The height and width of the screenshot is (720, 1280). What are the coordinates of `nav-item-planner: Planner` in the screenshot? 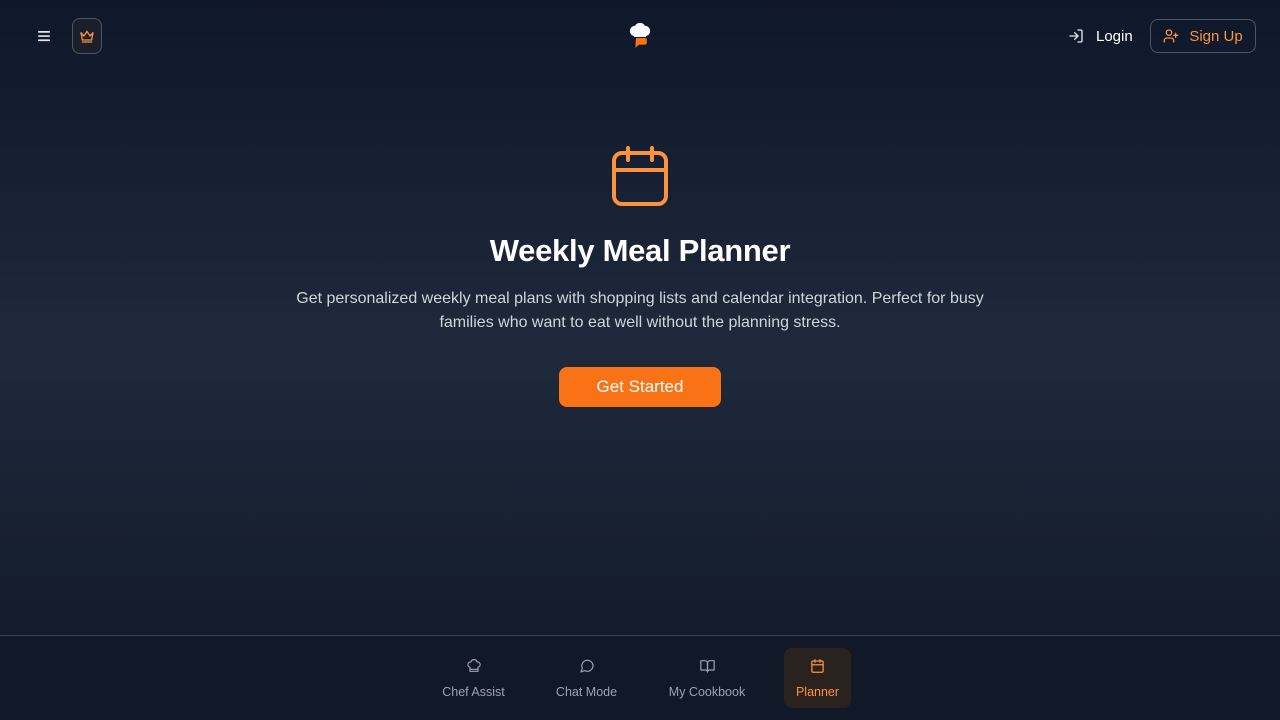 It's located at (817, 678).